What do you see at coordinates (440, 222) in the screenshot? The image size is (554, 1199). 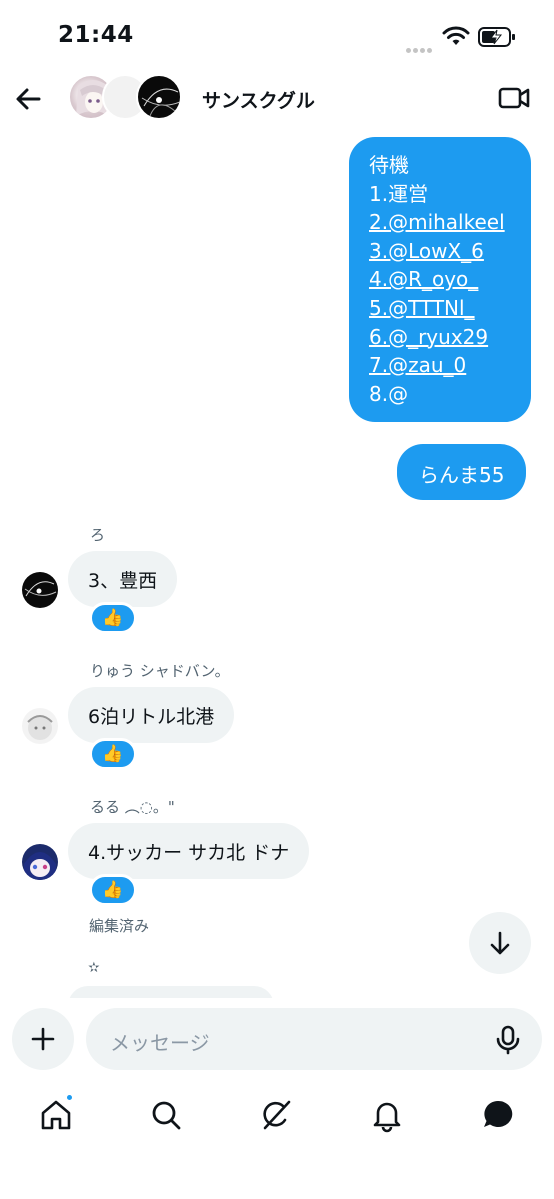 I see `mention-link: 2.@mihalkeel` at bounding box center [440, 222].